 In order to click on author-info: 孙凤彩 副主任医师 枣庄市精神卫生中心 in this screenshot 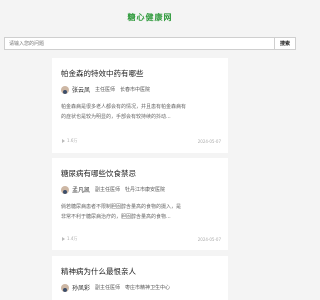, I will do `click(115, 287)`.